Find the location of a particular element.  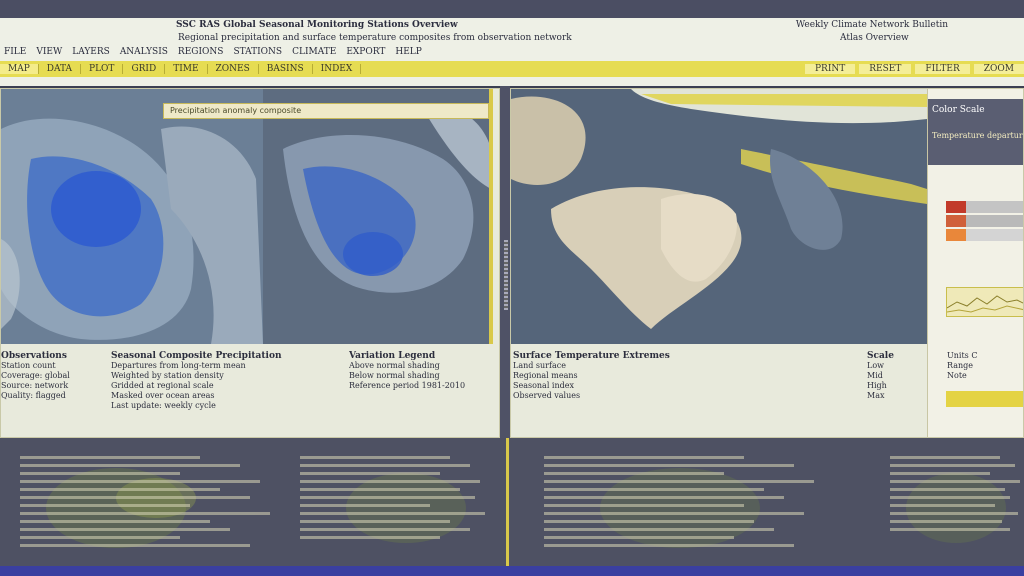

header-right-subtitle: Atlas Overview is located at coordinates (874, 38).